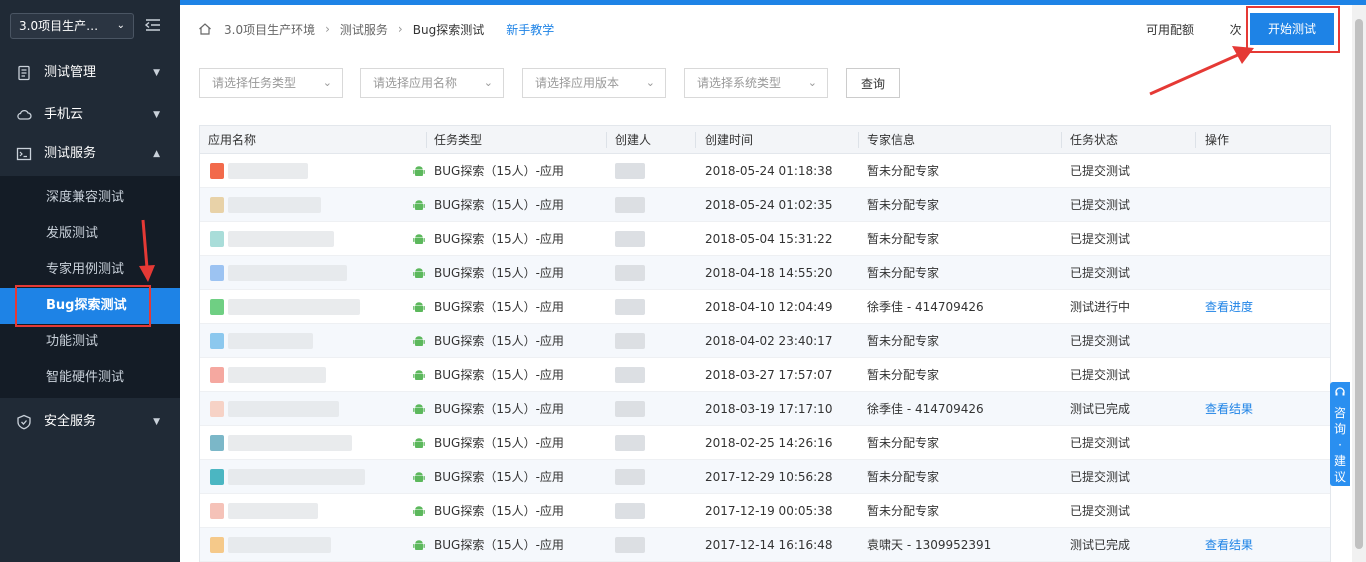 This screenshot has height=562, width=1366. Describe the element at coordinates (24, 73) in the screenshot. I see `document-icon` at that location.